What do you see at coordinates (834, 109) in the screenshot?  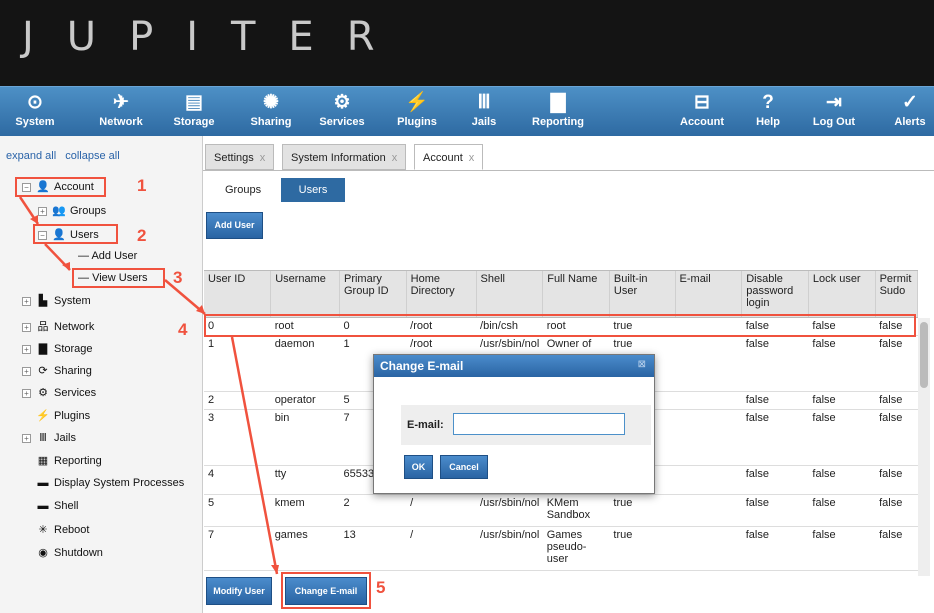 I see `toolbar-logout: ⇥ Log Out` at bounding box center [834, 109].